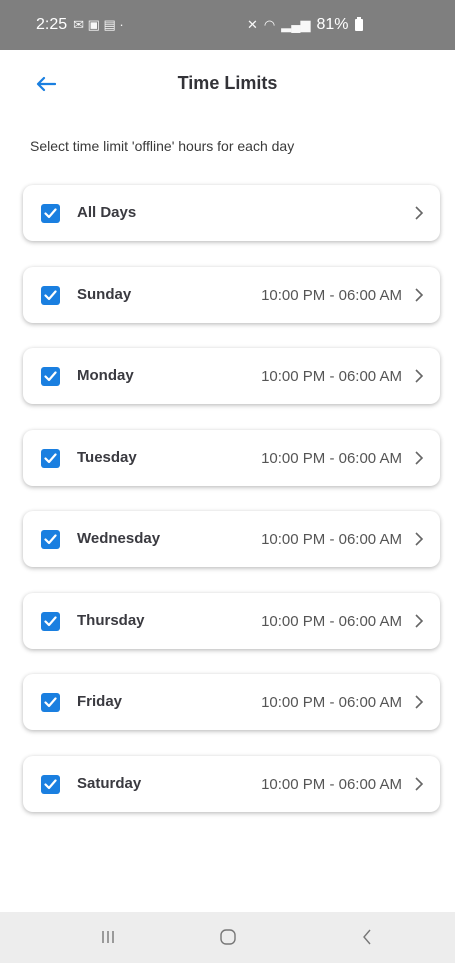 This screenshot has width=455, height=963. I want to click on recents-button, so click(108, 937).